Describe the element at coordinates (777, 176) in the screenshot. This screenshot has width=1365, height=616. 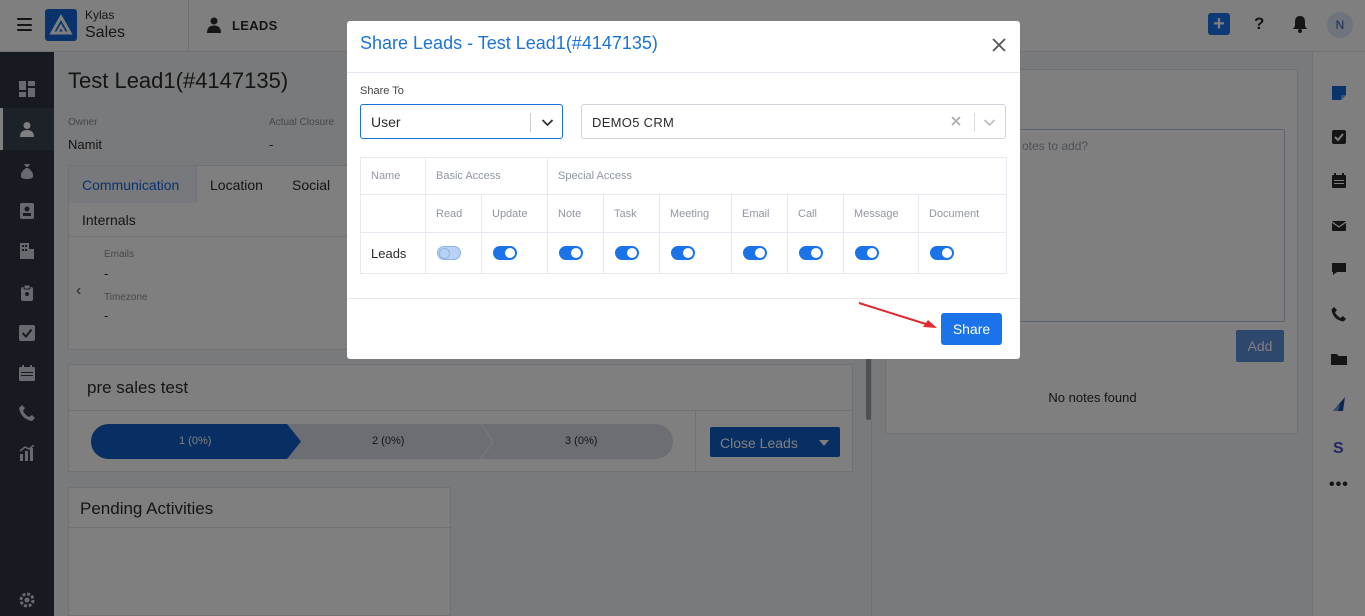
I see `column-header-special-access: Special Access` at that location.